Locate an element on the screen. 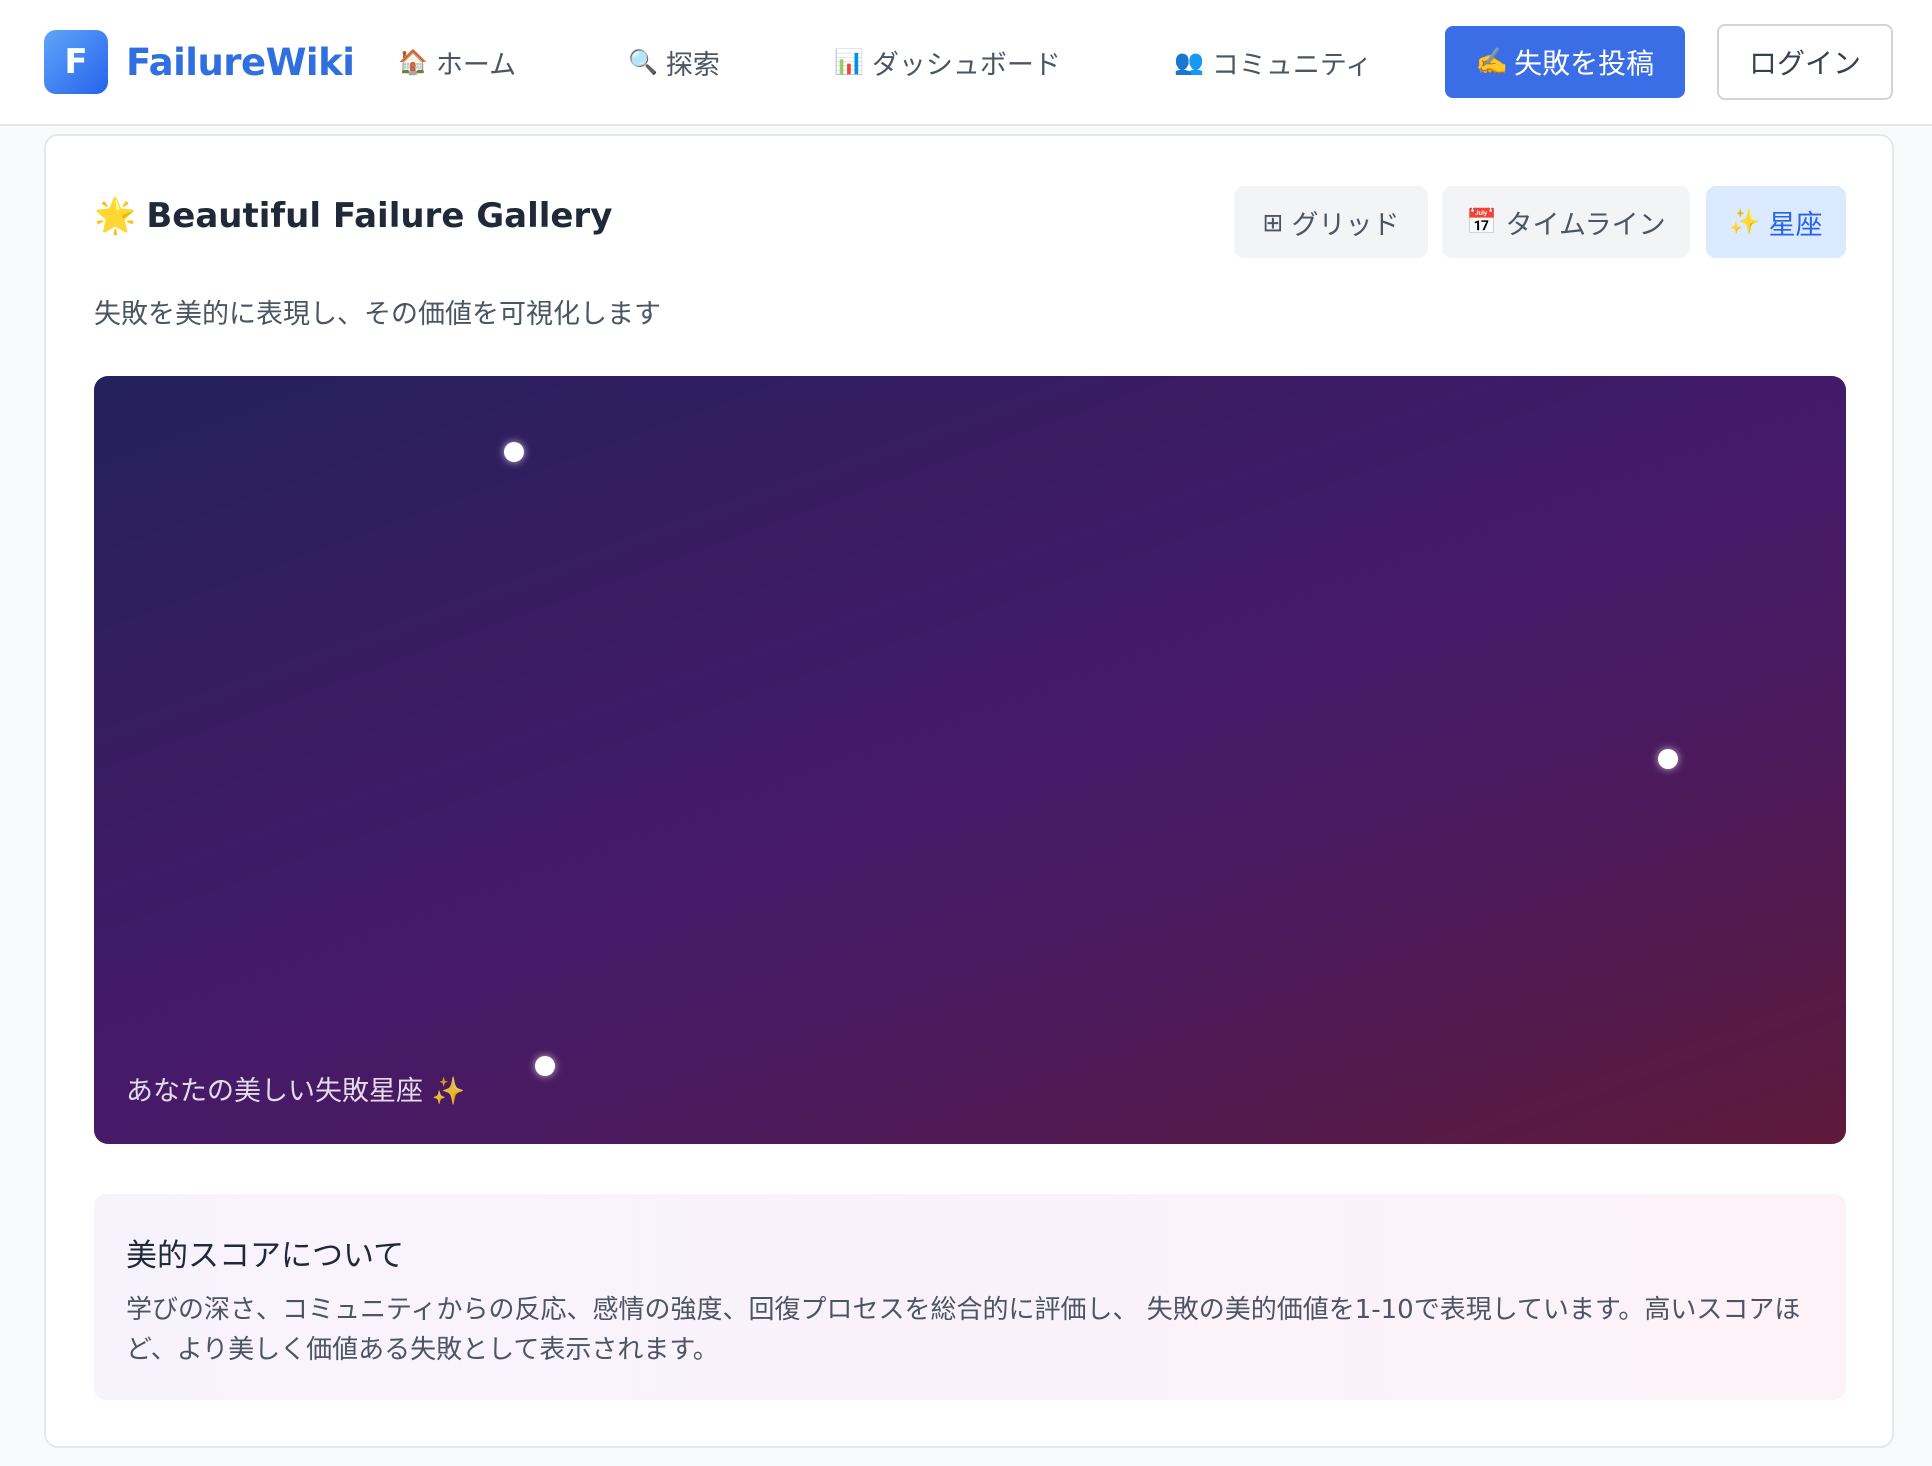  writing-hand-icon: ✍️ is located at coordinates (1492, 62).